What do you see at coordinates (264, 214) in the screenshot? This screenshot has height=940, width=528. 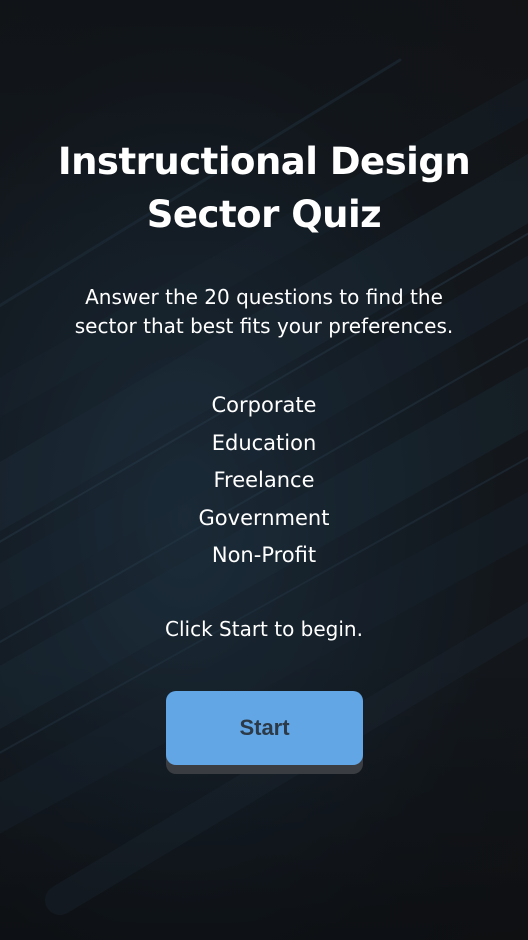 I see `quiz-title-line-2: Sector Quiz` at bounding box center [264, 214].